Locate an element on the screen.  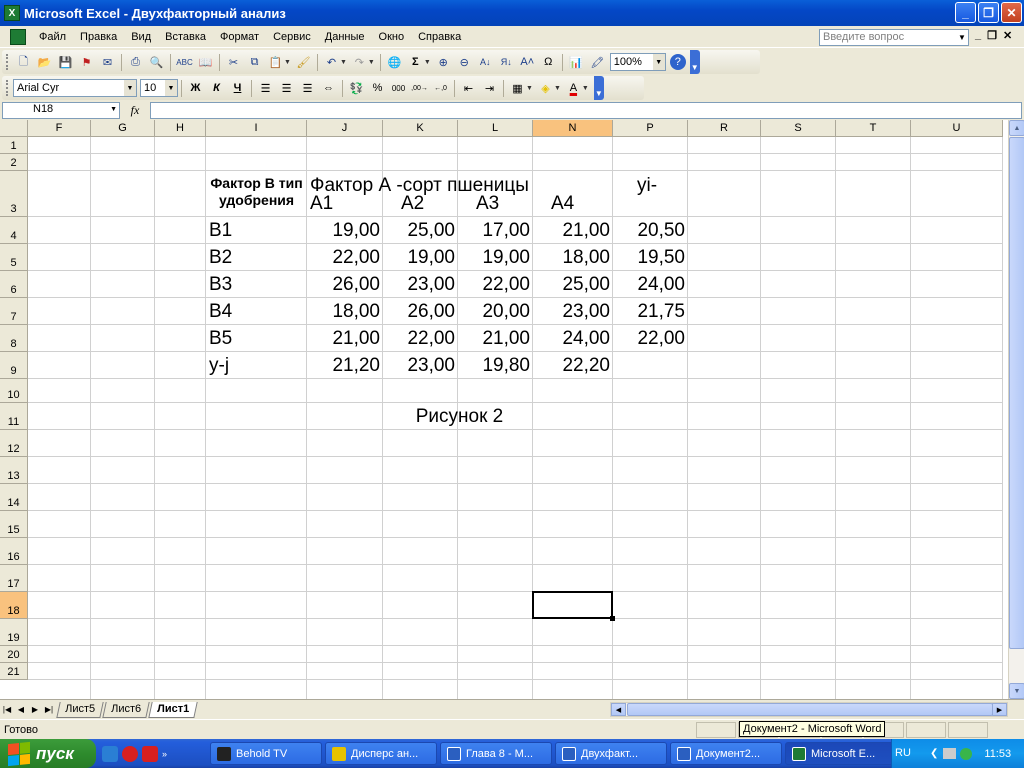
align-right-icon: ☰ is located at coordinates (307, 88).